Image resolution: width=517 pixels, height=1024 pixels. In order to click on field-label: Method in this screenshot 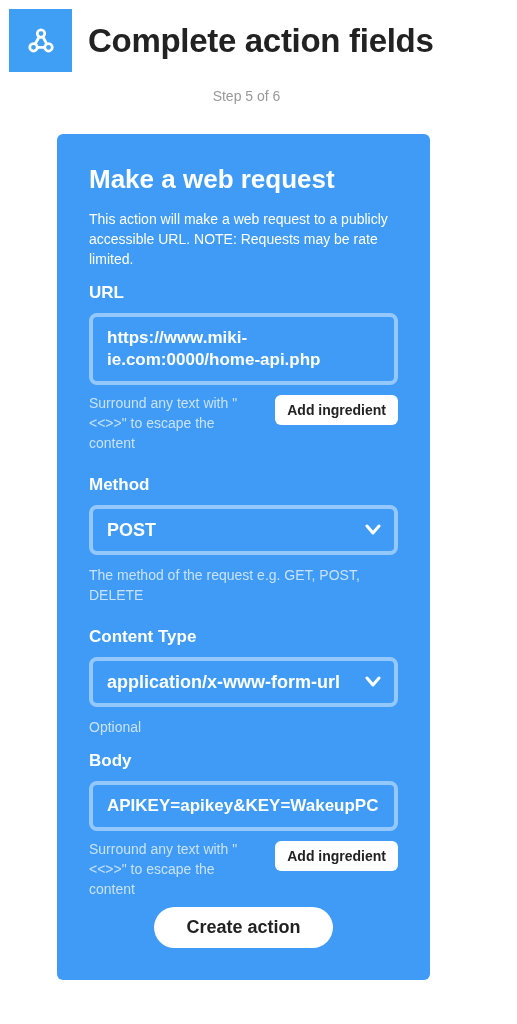, I will do `click(120, 485)`.